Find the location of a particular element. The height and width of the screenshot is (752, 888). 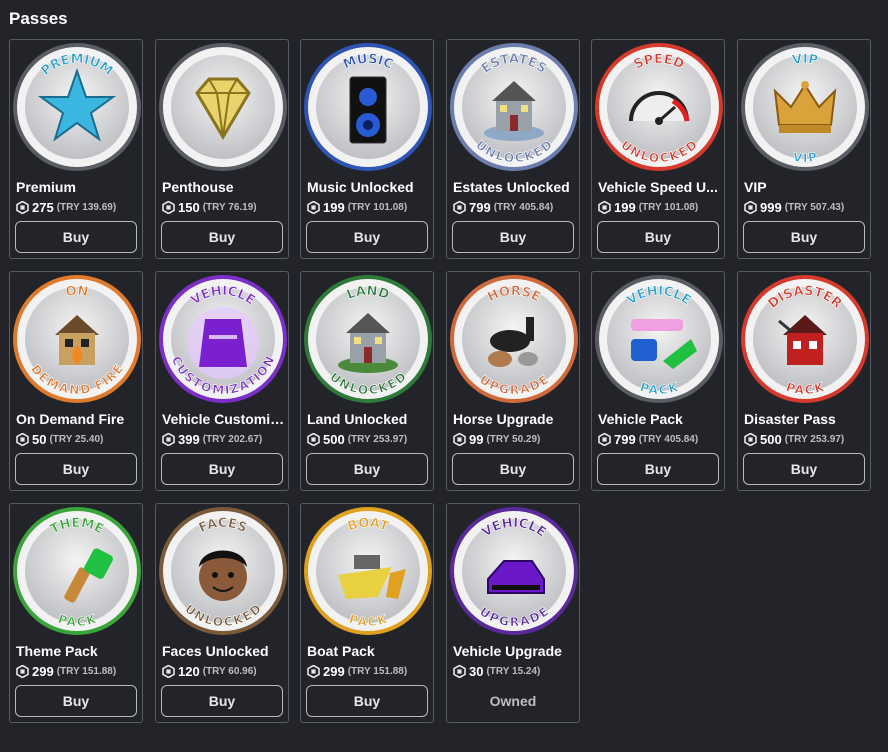

pass-price: 199 (TRY 101.08) is located at coordinates (369, 207).